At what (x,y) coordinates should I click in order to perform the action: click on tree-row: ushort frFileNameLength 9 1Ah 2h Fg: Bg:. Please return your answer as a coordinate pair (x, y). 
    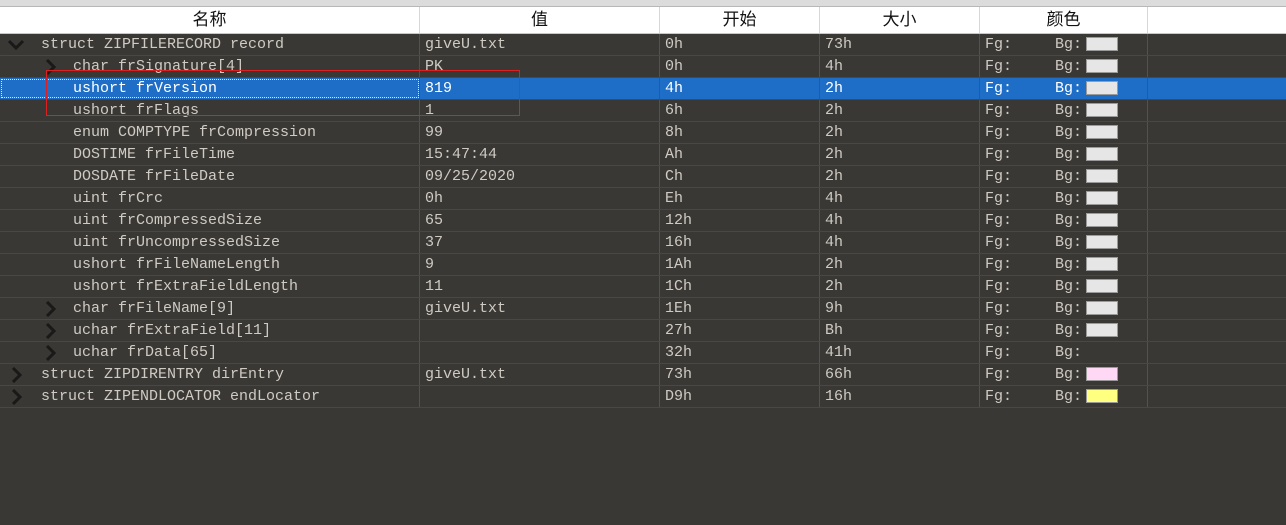
    Looking at the image, I should click on (643, 265).